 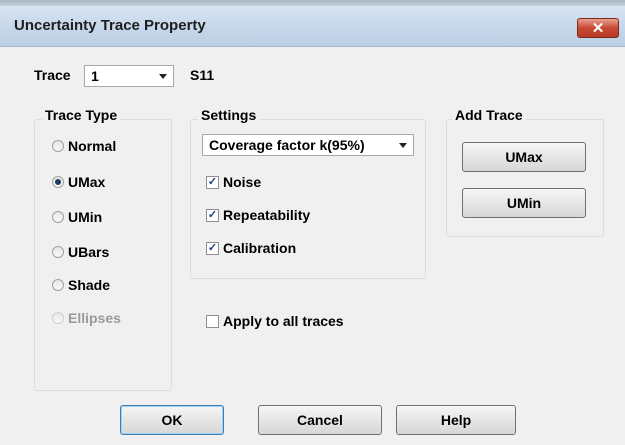 What do you see at coordinates (52, 75) in the screenshot?
I see `trace-label: Trace` at bounding box center [52, 75].